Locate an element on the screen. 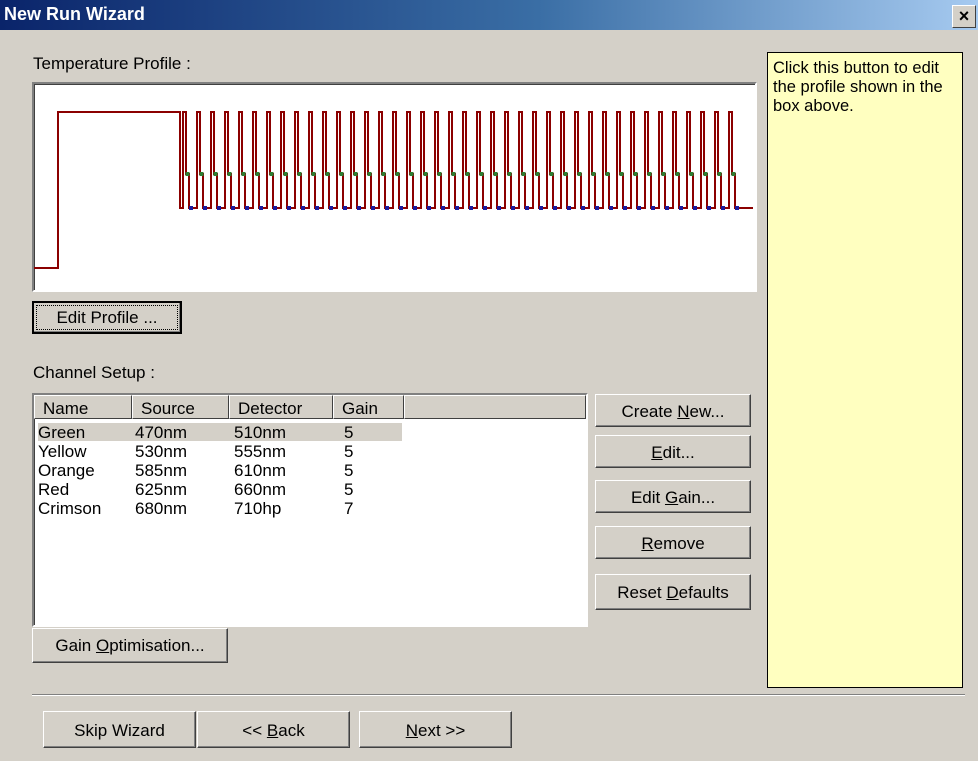 The image size is (978, 761). cell-name: Red is located at coordinates (54, 489).